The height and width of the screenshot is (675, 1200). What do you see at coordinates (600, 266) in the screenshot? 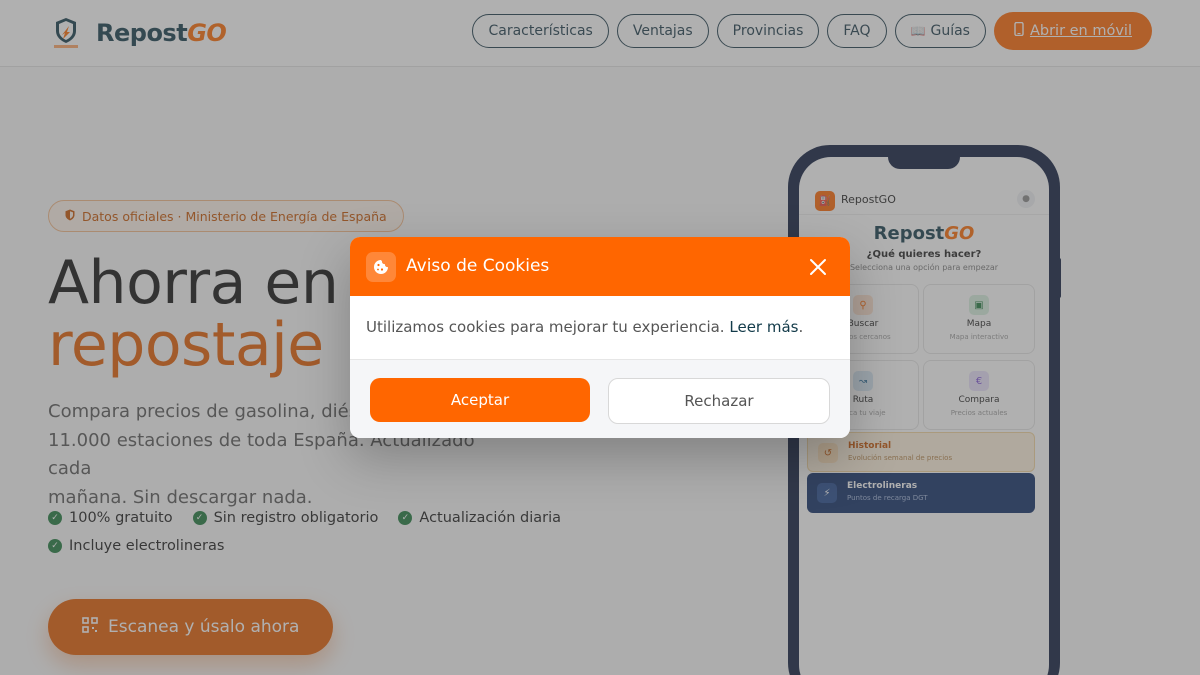
I see `cookie-dialog-header: Aviso de Cookies` at bounding box center [600, 266].